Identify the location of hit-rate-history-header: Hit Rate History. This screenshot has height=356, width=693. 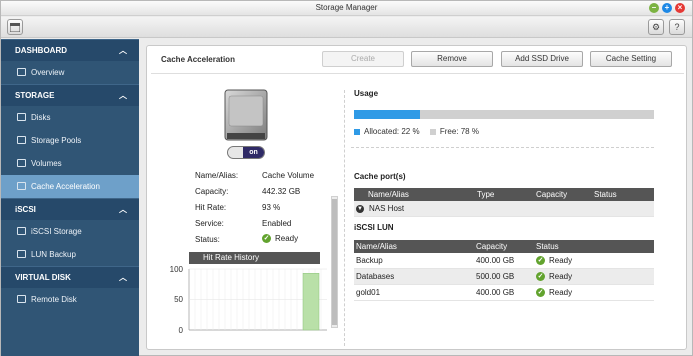
(254, 258).